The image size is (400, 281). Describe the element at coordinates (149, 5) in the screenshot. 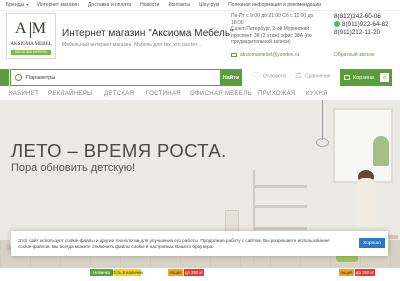

I see `topnav-news: Новости` at that location.